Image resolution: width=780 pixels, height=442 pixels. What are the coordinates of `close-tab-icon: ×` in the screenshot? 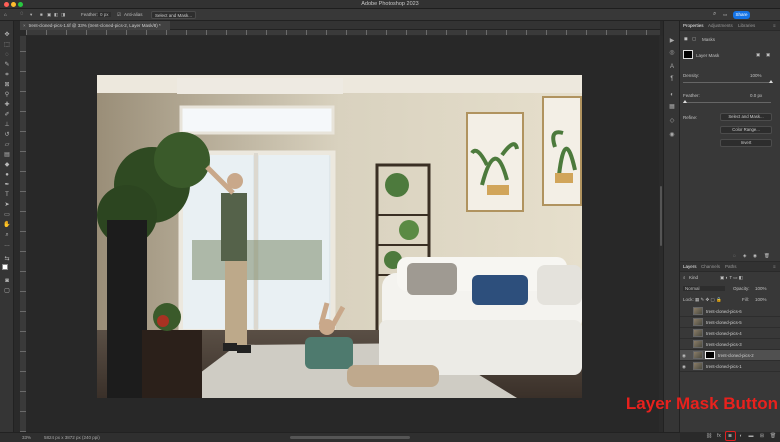 It's located at (24, 25).